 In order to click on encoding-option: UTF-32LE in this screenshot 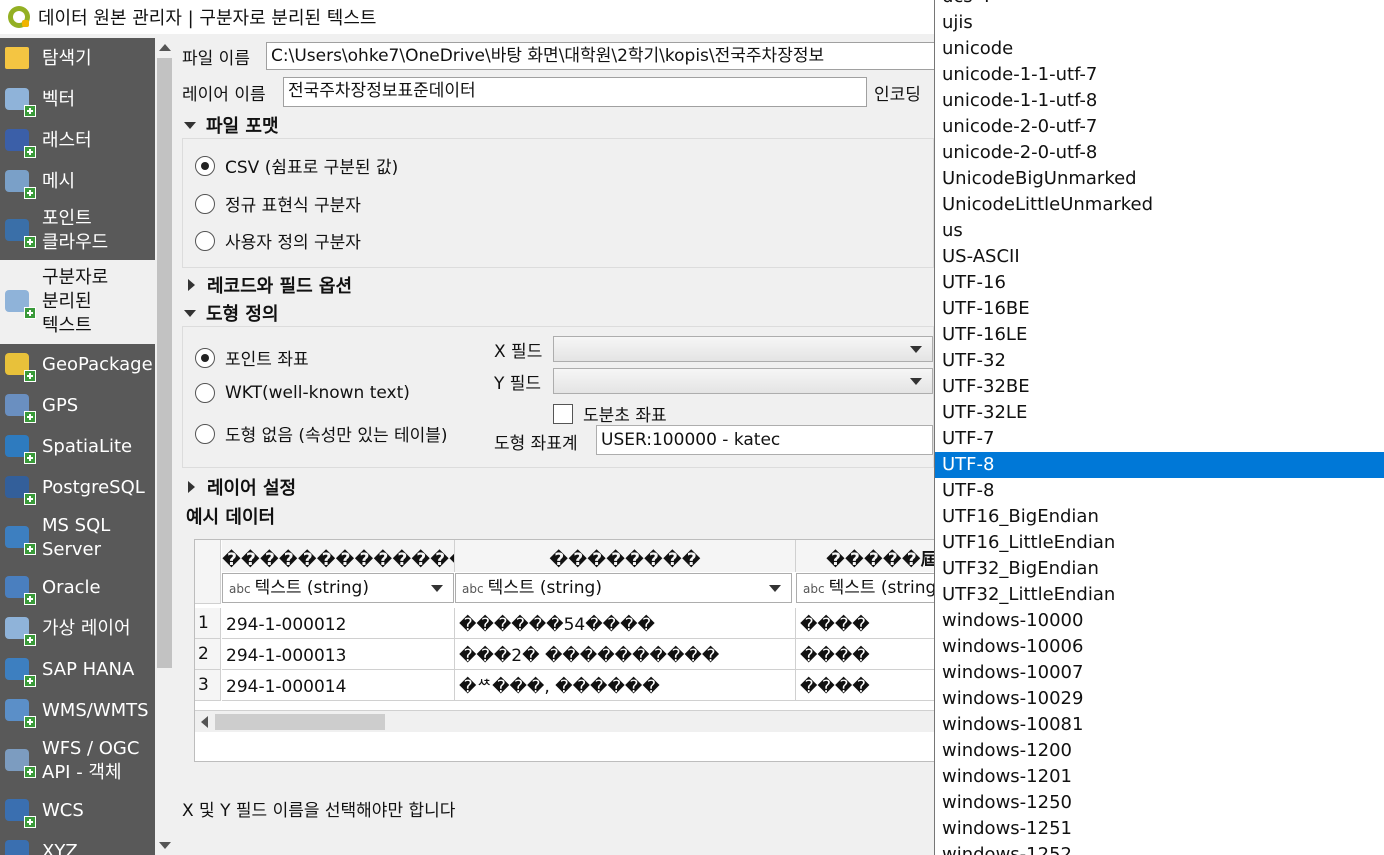, I will do `click(1159, 413)`.